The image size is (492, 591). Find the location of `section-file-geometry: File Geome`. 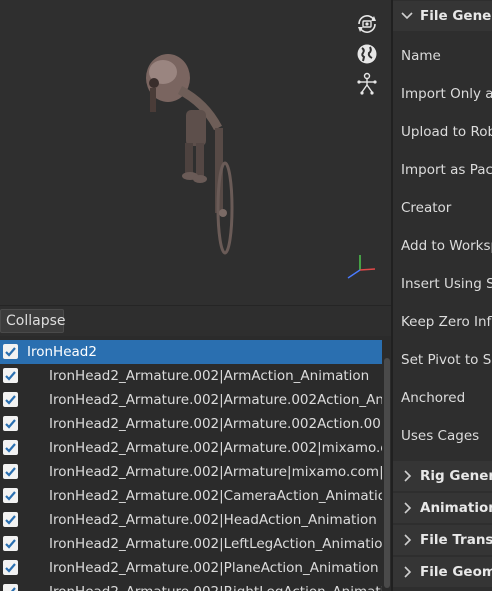

section-file-geometry: File Geome is located at coordinates (442, 572).